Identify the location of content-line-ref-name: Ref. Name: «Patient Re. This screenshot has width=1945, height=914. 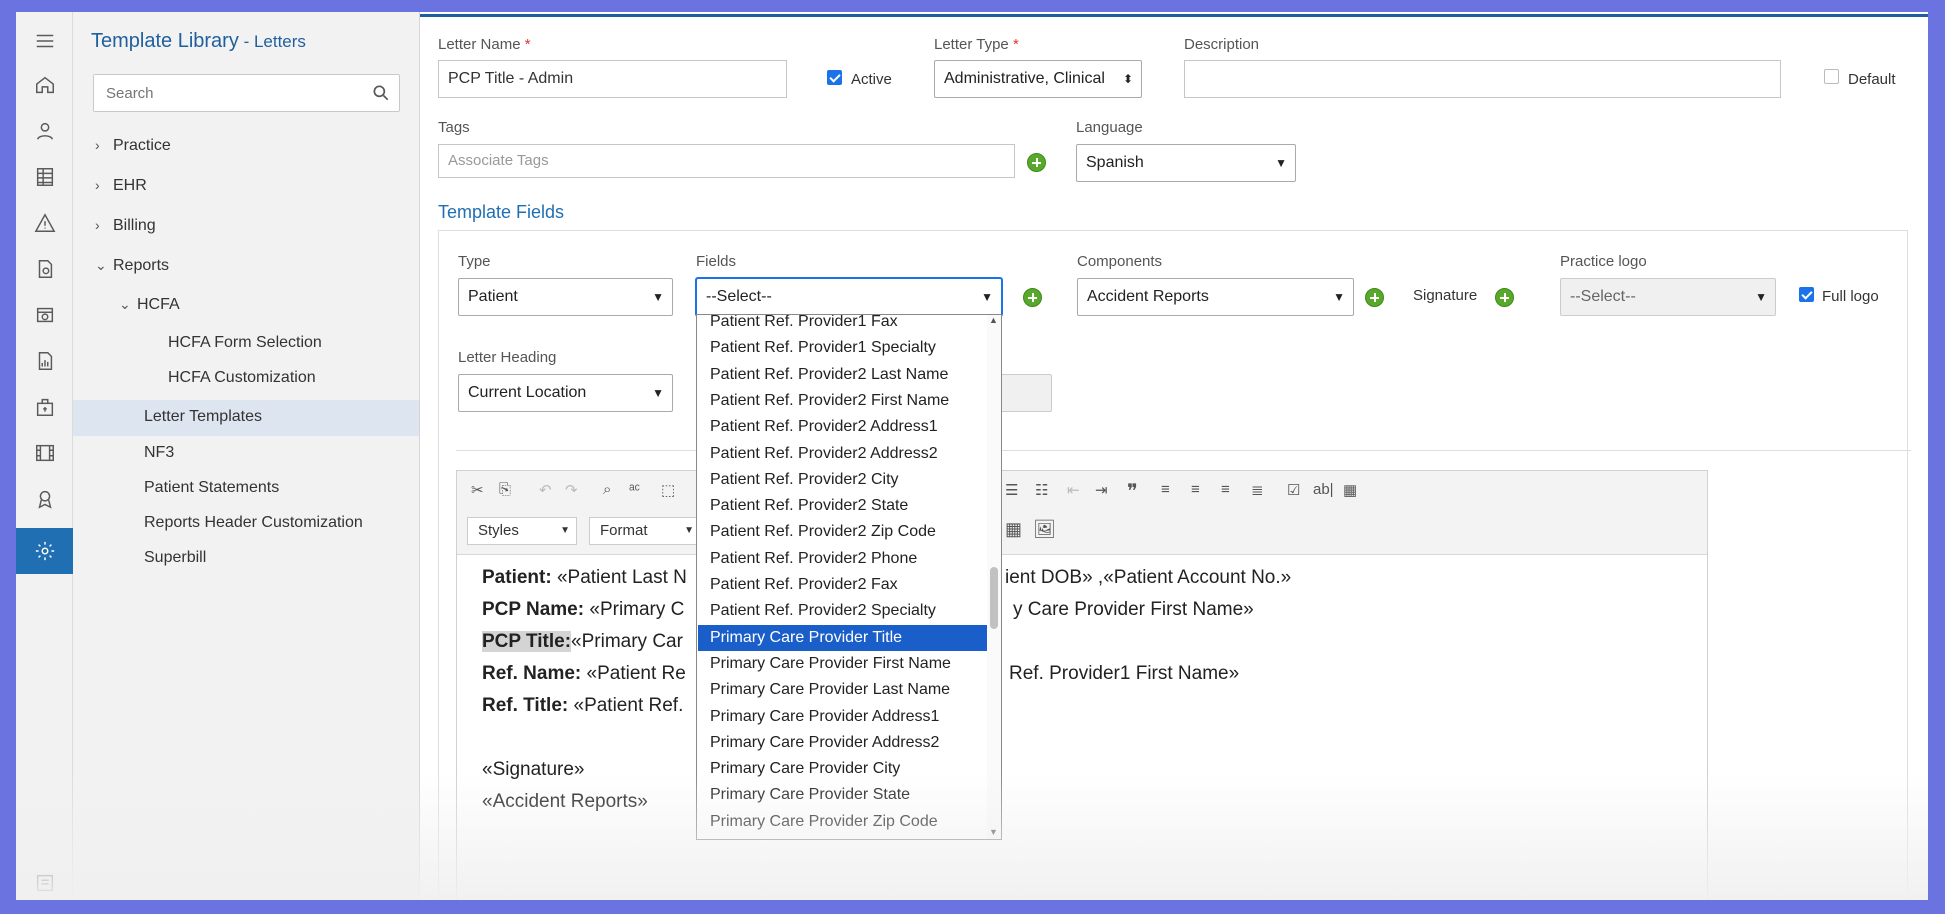
(584, 674).